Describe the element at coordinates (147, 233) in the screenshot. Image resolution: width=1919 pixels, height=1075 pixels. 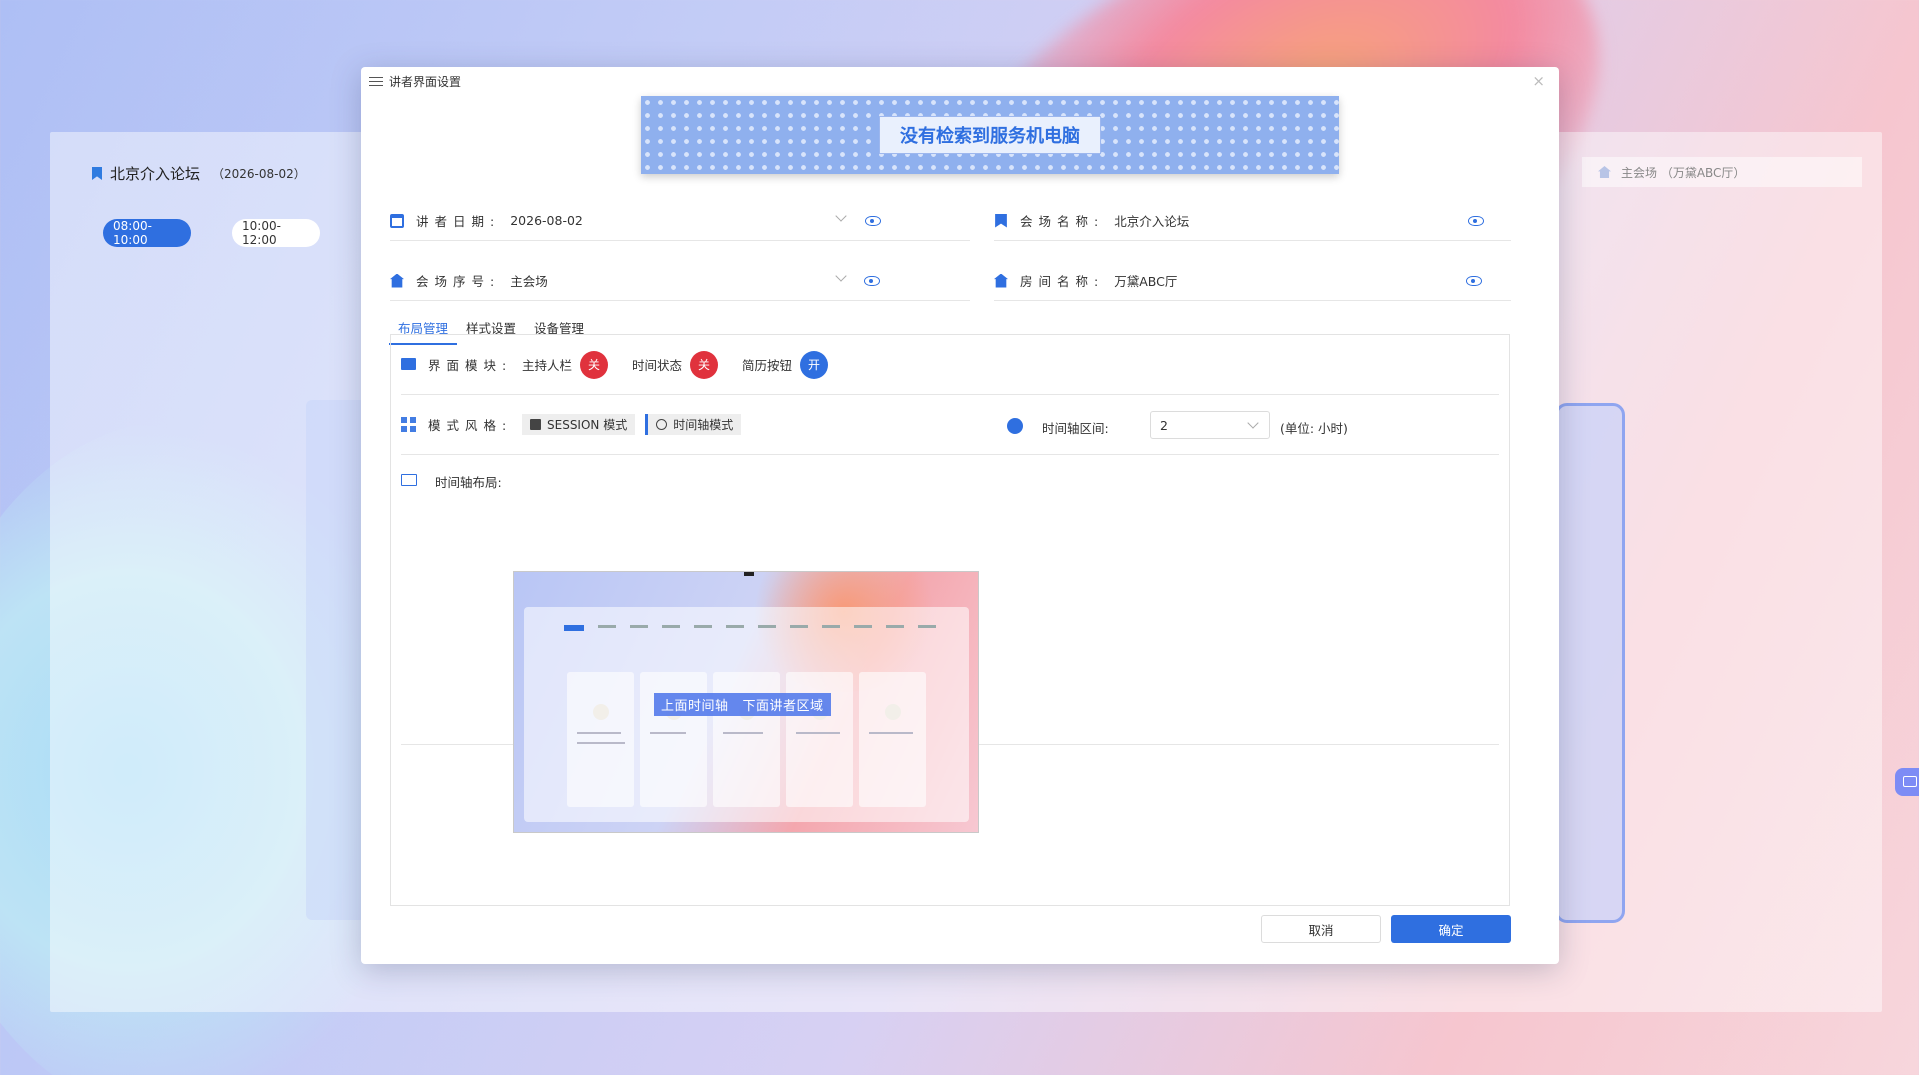
I see `time-slot-0: 08:00-10:00` at that location.